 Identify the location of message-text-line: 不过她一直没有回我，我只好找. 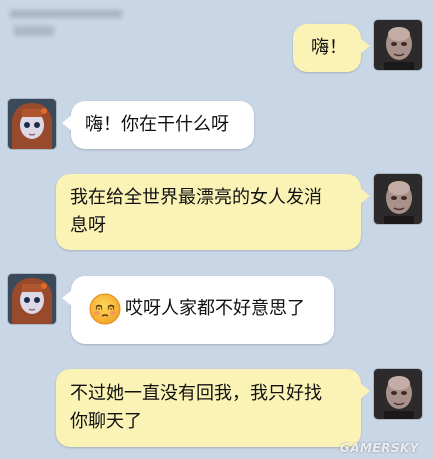
(196, 393).